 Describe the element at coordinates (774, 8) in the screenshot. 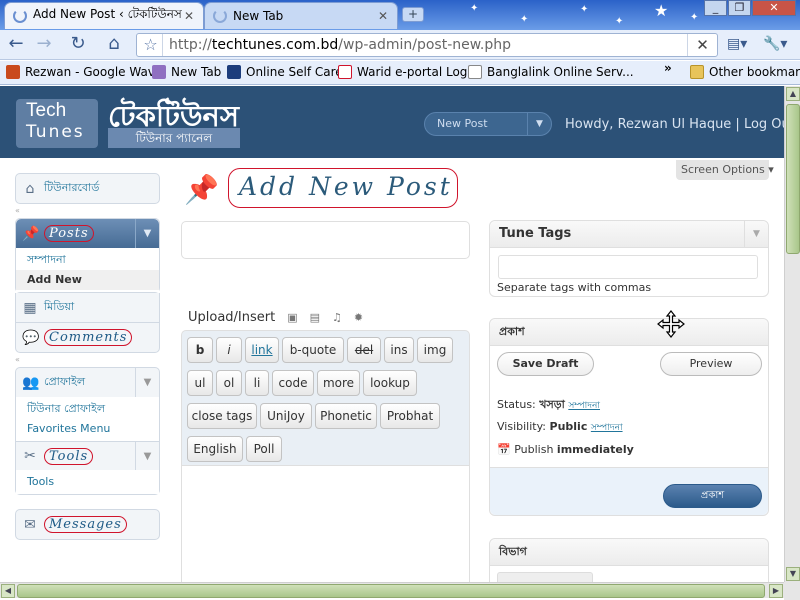

I see `window-close-button: ✕` at that location.